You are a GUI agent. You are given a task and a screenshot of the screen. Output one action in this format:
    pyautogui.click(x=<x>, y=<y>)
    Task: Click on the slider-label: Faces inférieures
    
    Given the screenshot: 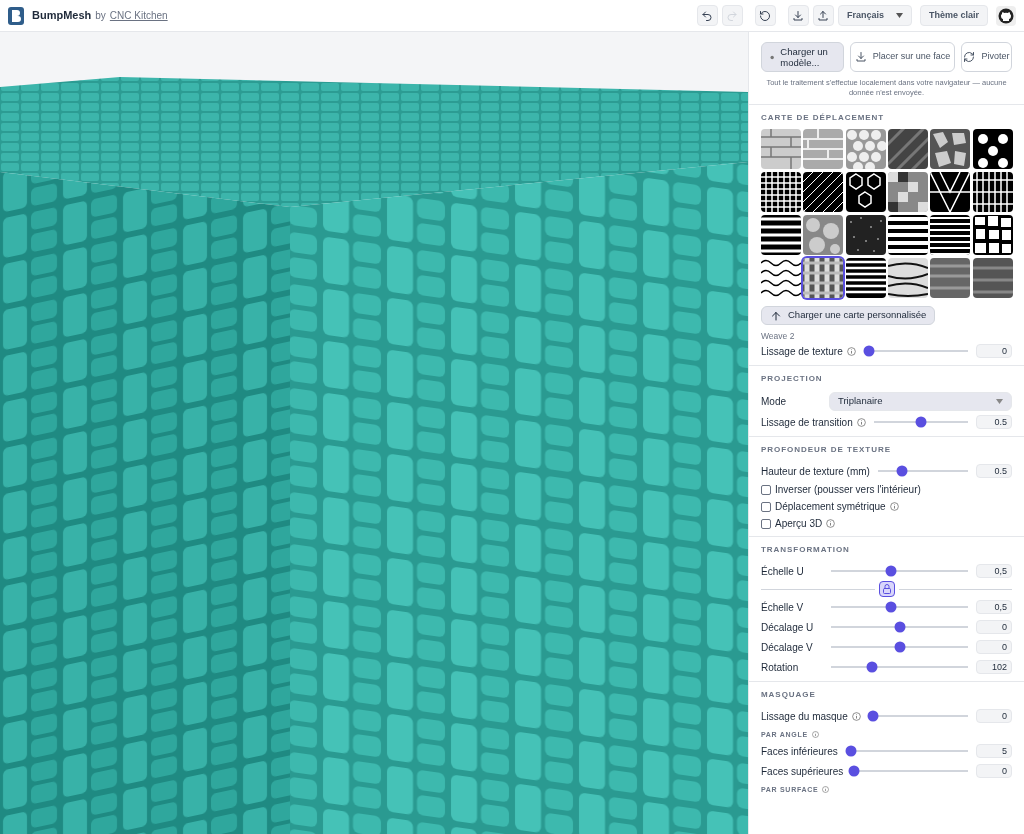 What is the action you would take?
    pyautogui.click(x=799, y=751)
    